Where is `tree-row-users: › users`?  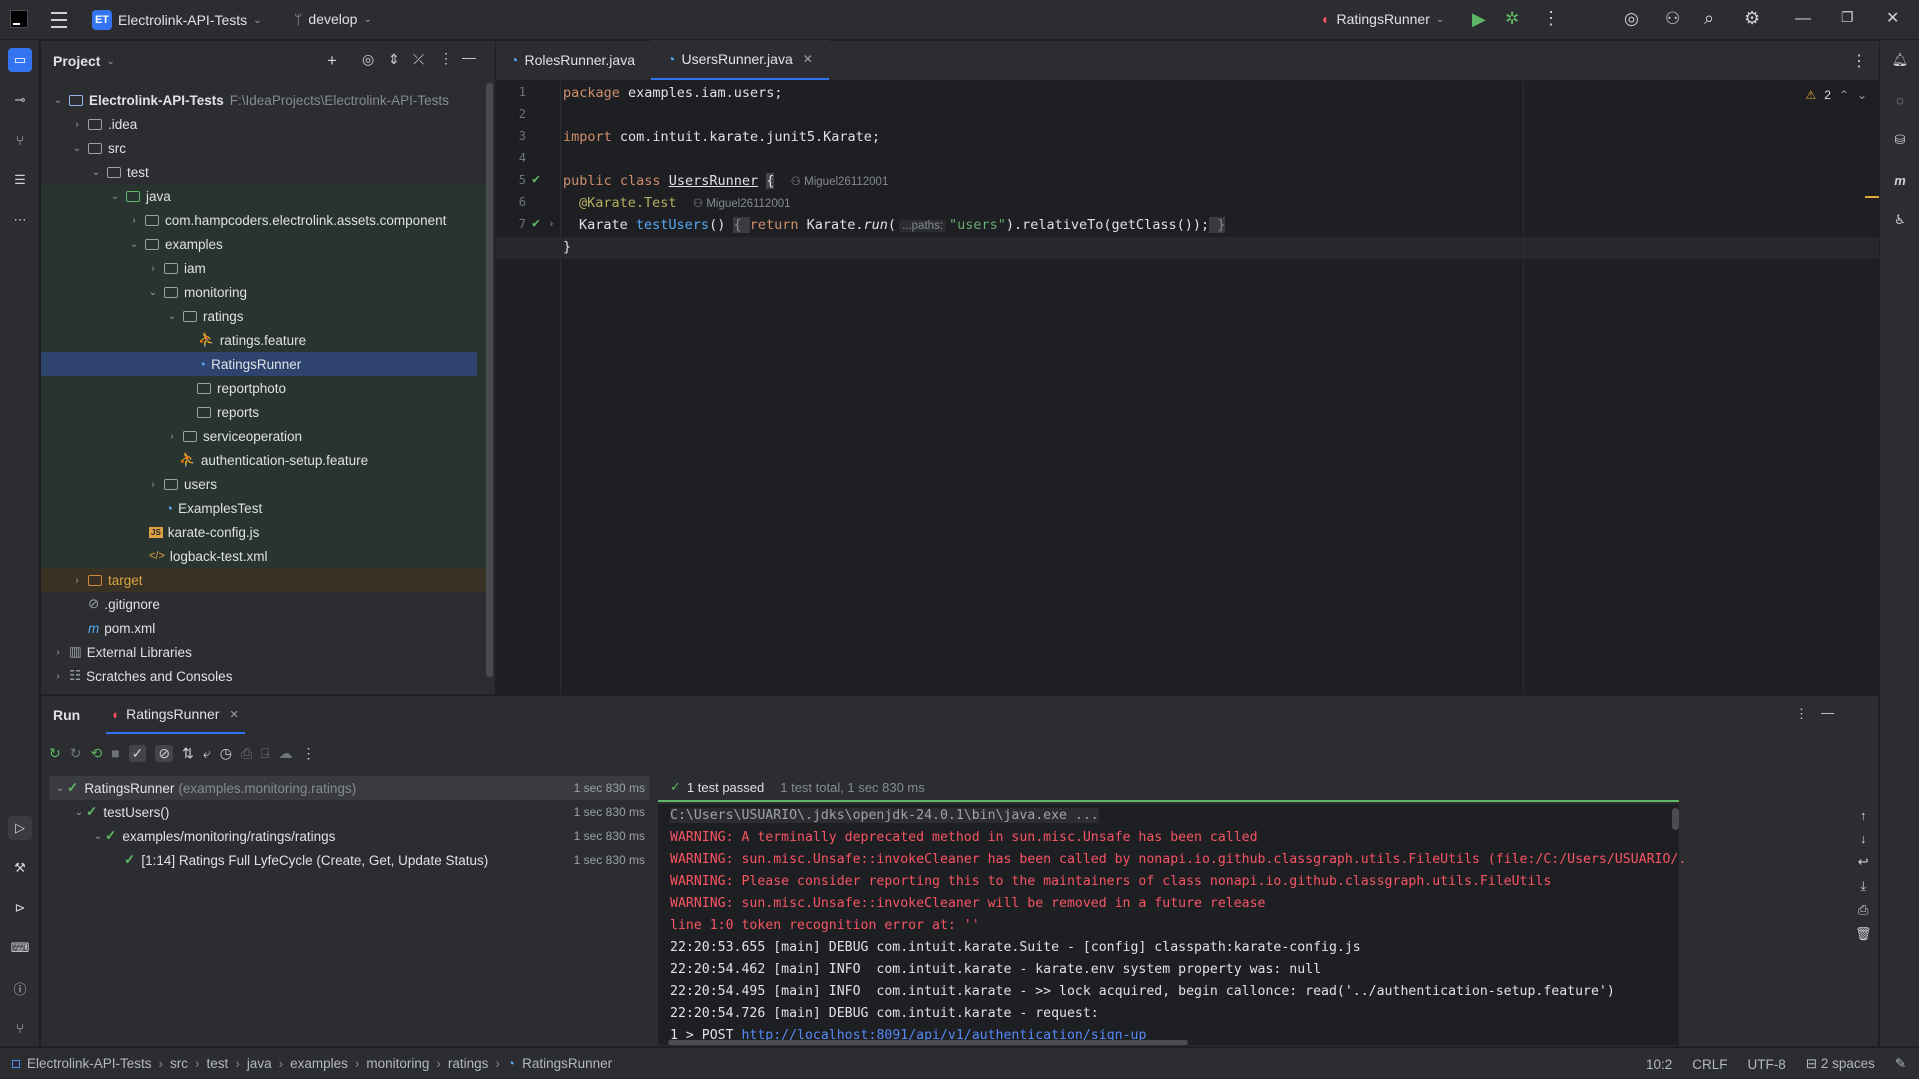 tree-row-users: › users is located at coordinates (264, 484).